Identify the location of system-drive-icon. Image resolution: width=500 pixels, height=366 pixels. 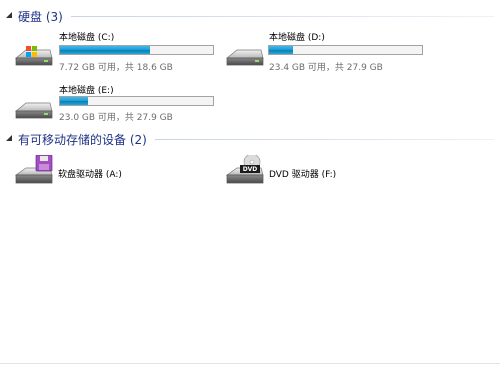
(34, 56).